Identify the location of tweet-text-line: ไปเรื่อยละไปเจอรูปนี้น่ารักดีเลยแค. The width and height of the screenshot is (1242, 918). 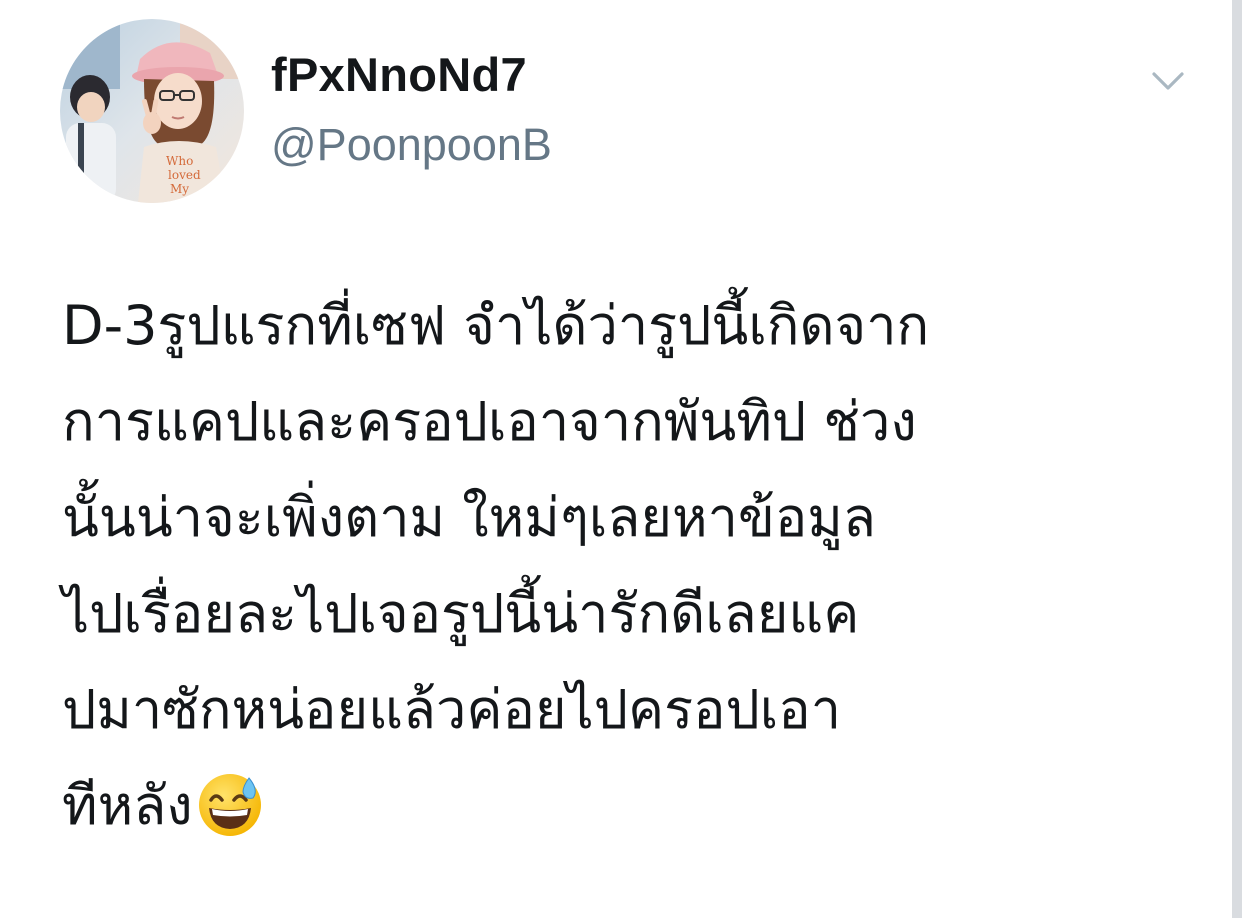
(461, 613).